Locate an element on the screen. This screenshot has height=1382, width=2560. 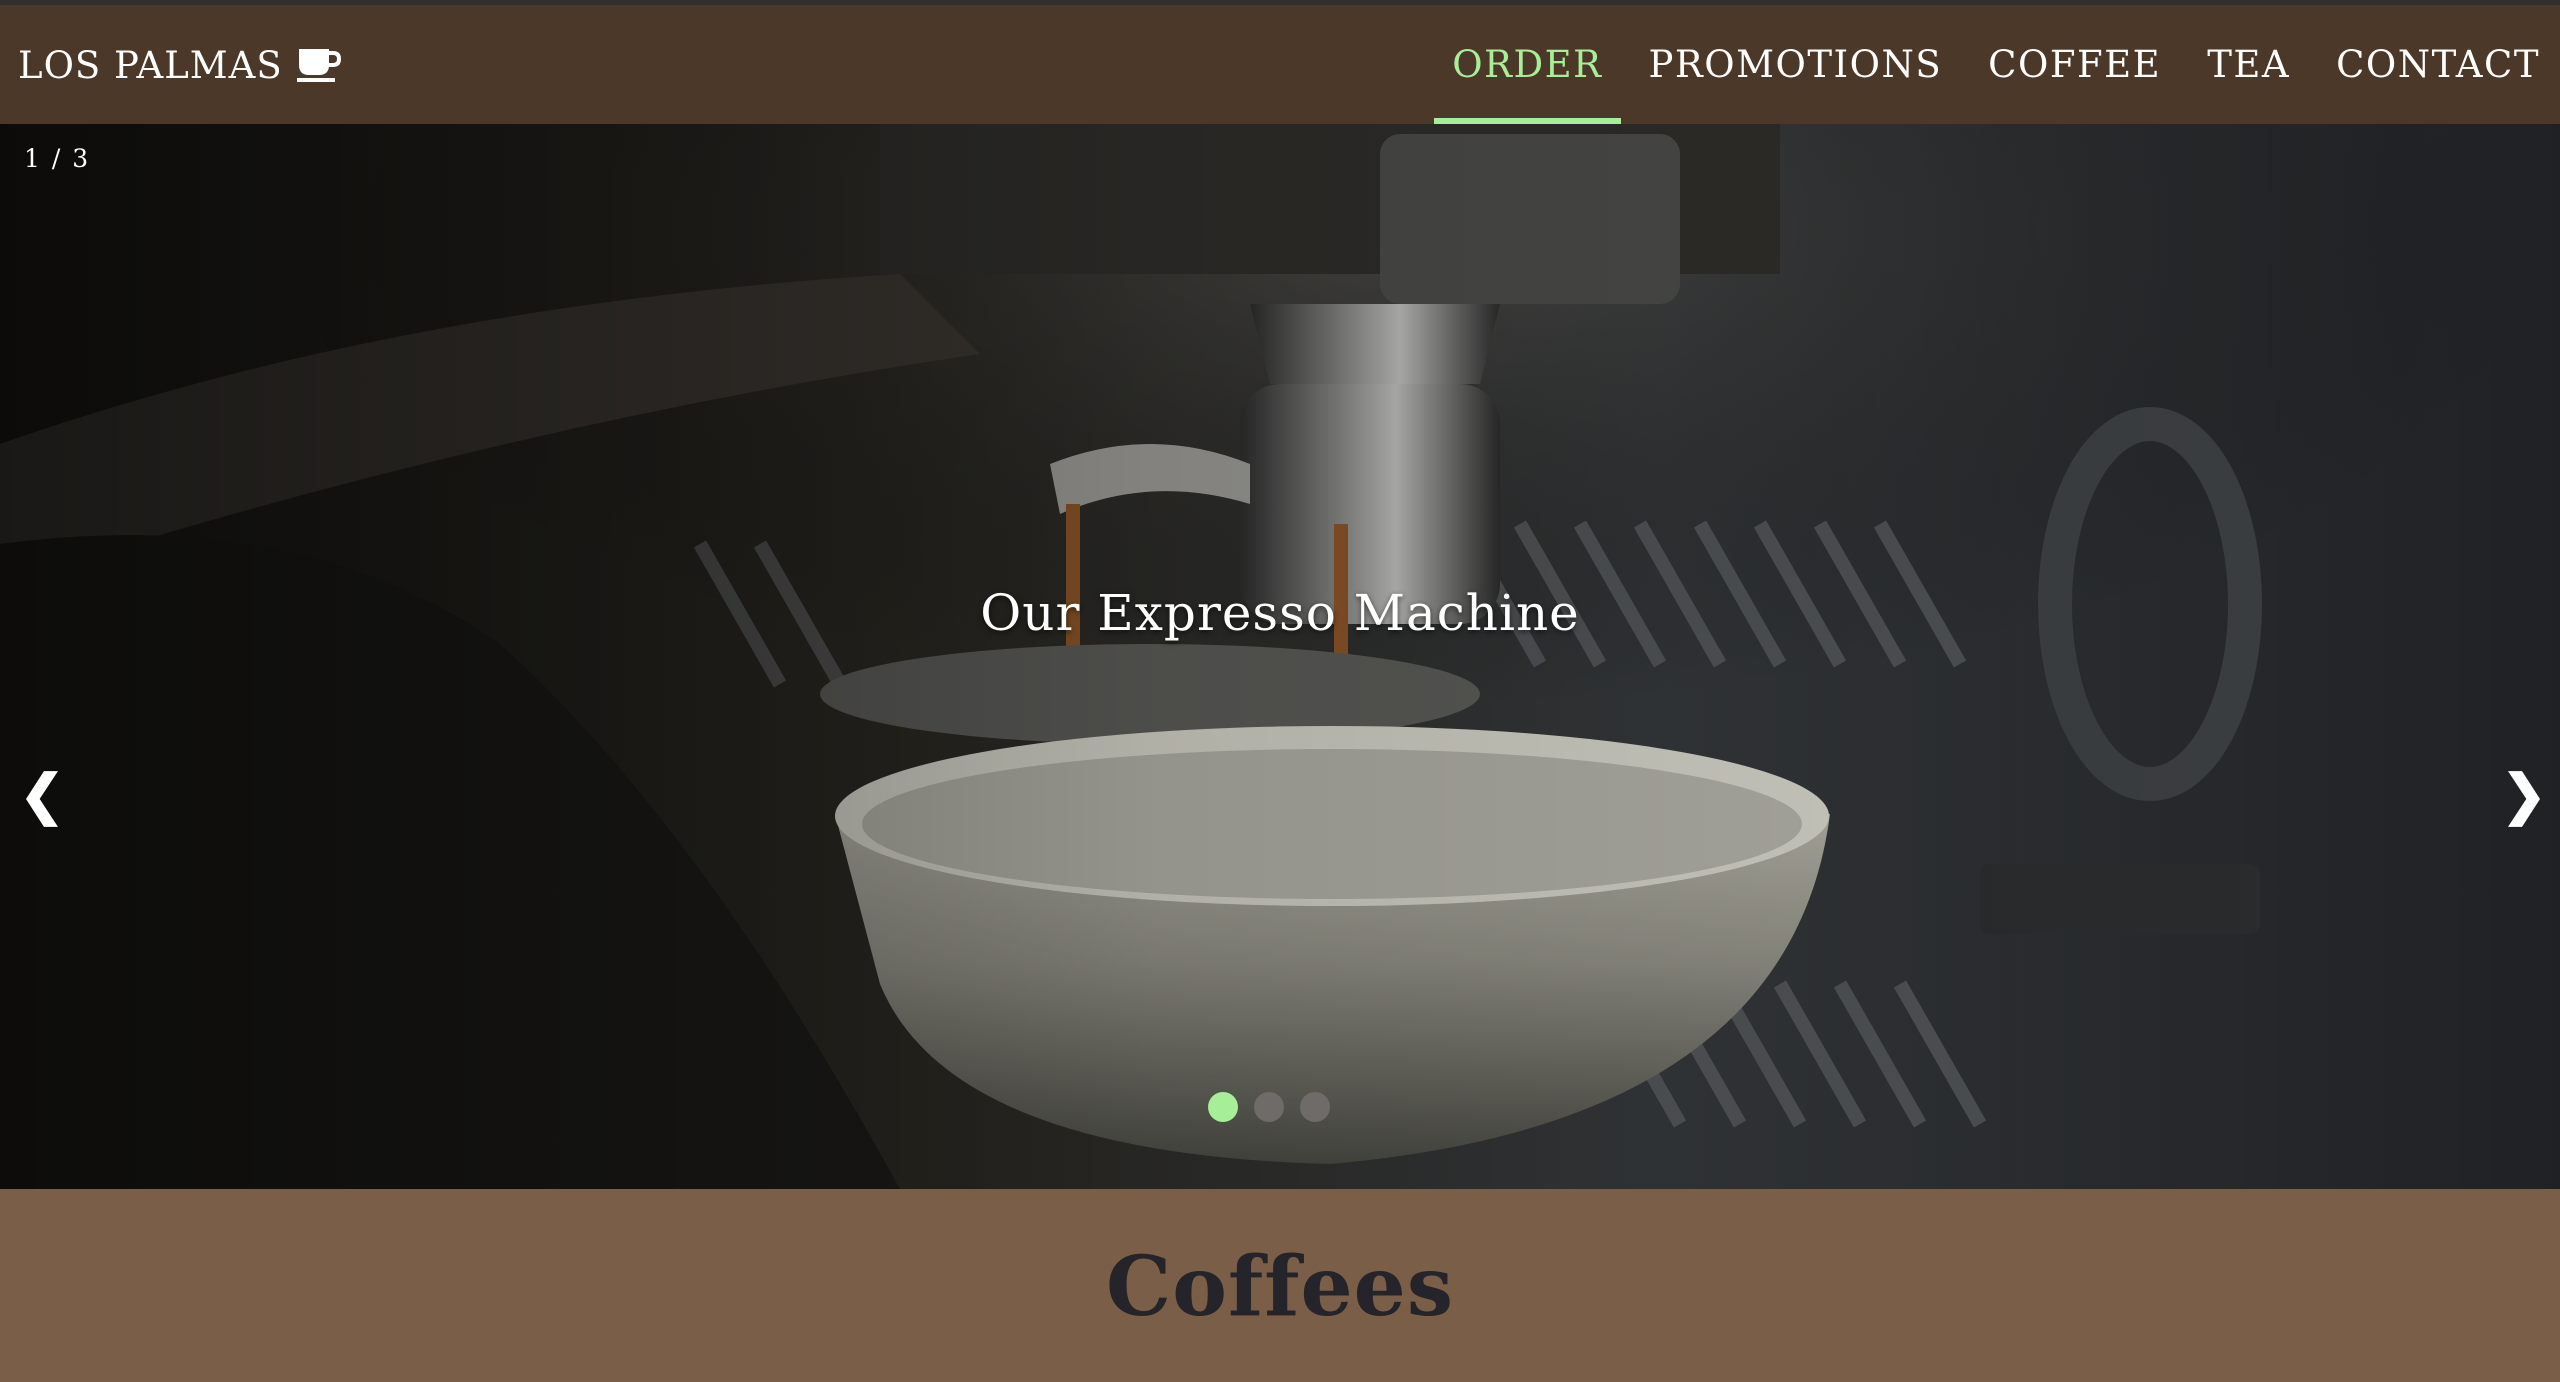
slide-indicators is located at coordinates (1280, 1107).